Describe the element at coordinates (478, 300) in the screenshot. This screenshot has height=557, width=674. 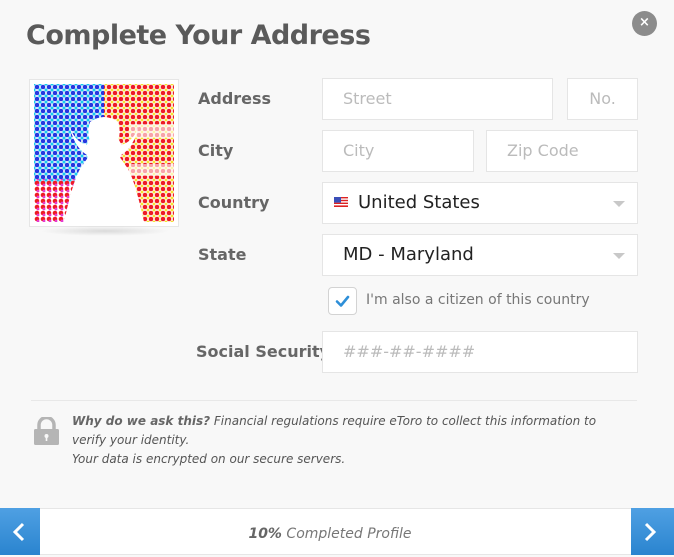
I see `citizen-checkbox-label: I'm also a citizen of this country` at that location.